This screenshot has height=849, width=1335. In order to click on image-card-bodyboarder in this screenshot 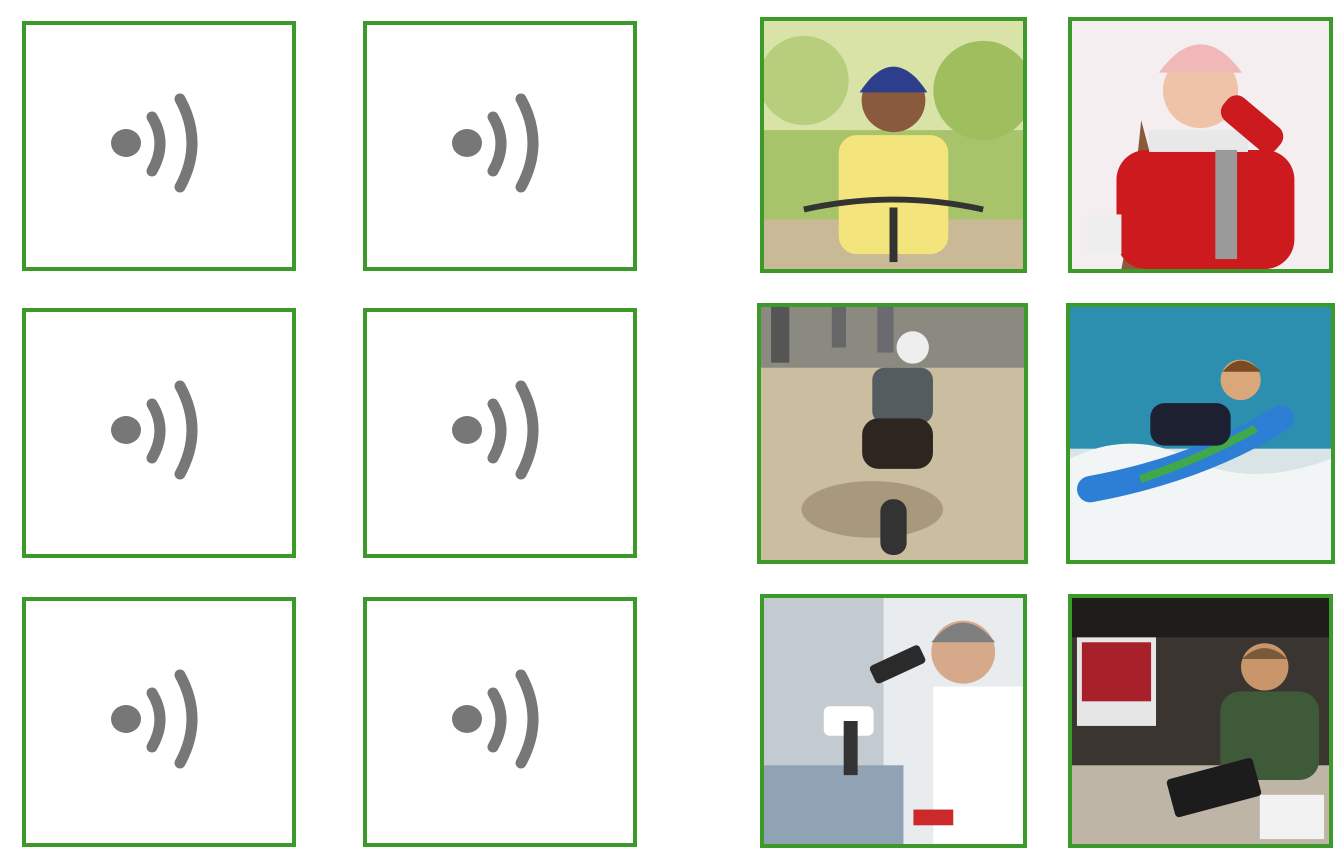, I will do `click(1200, 433)`.